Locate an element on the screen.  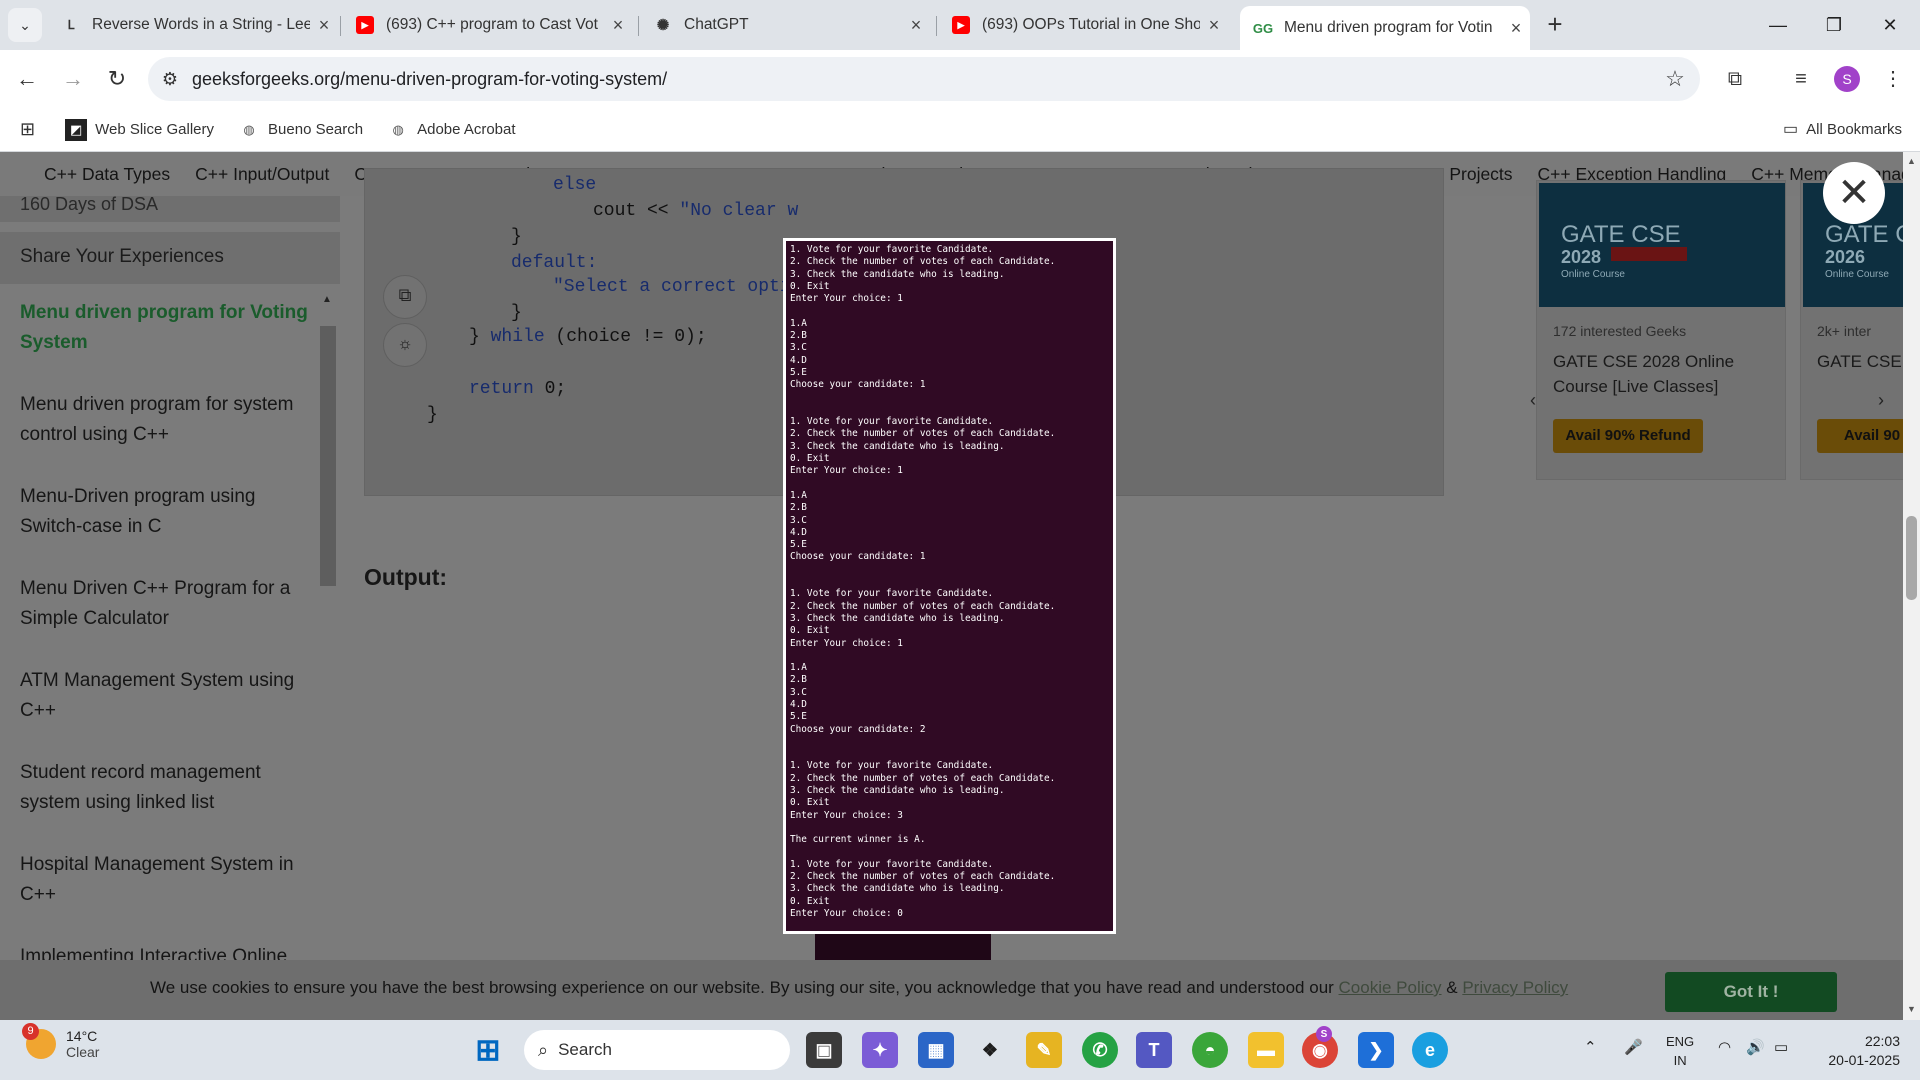
terminal-line: 2.B is located at coordinates (798, 336).